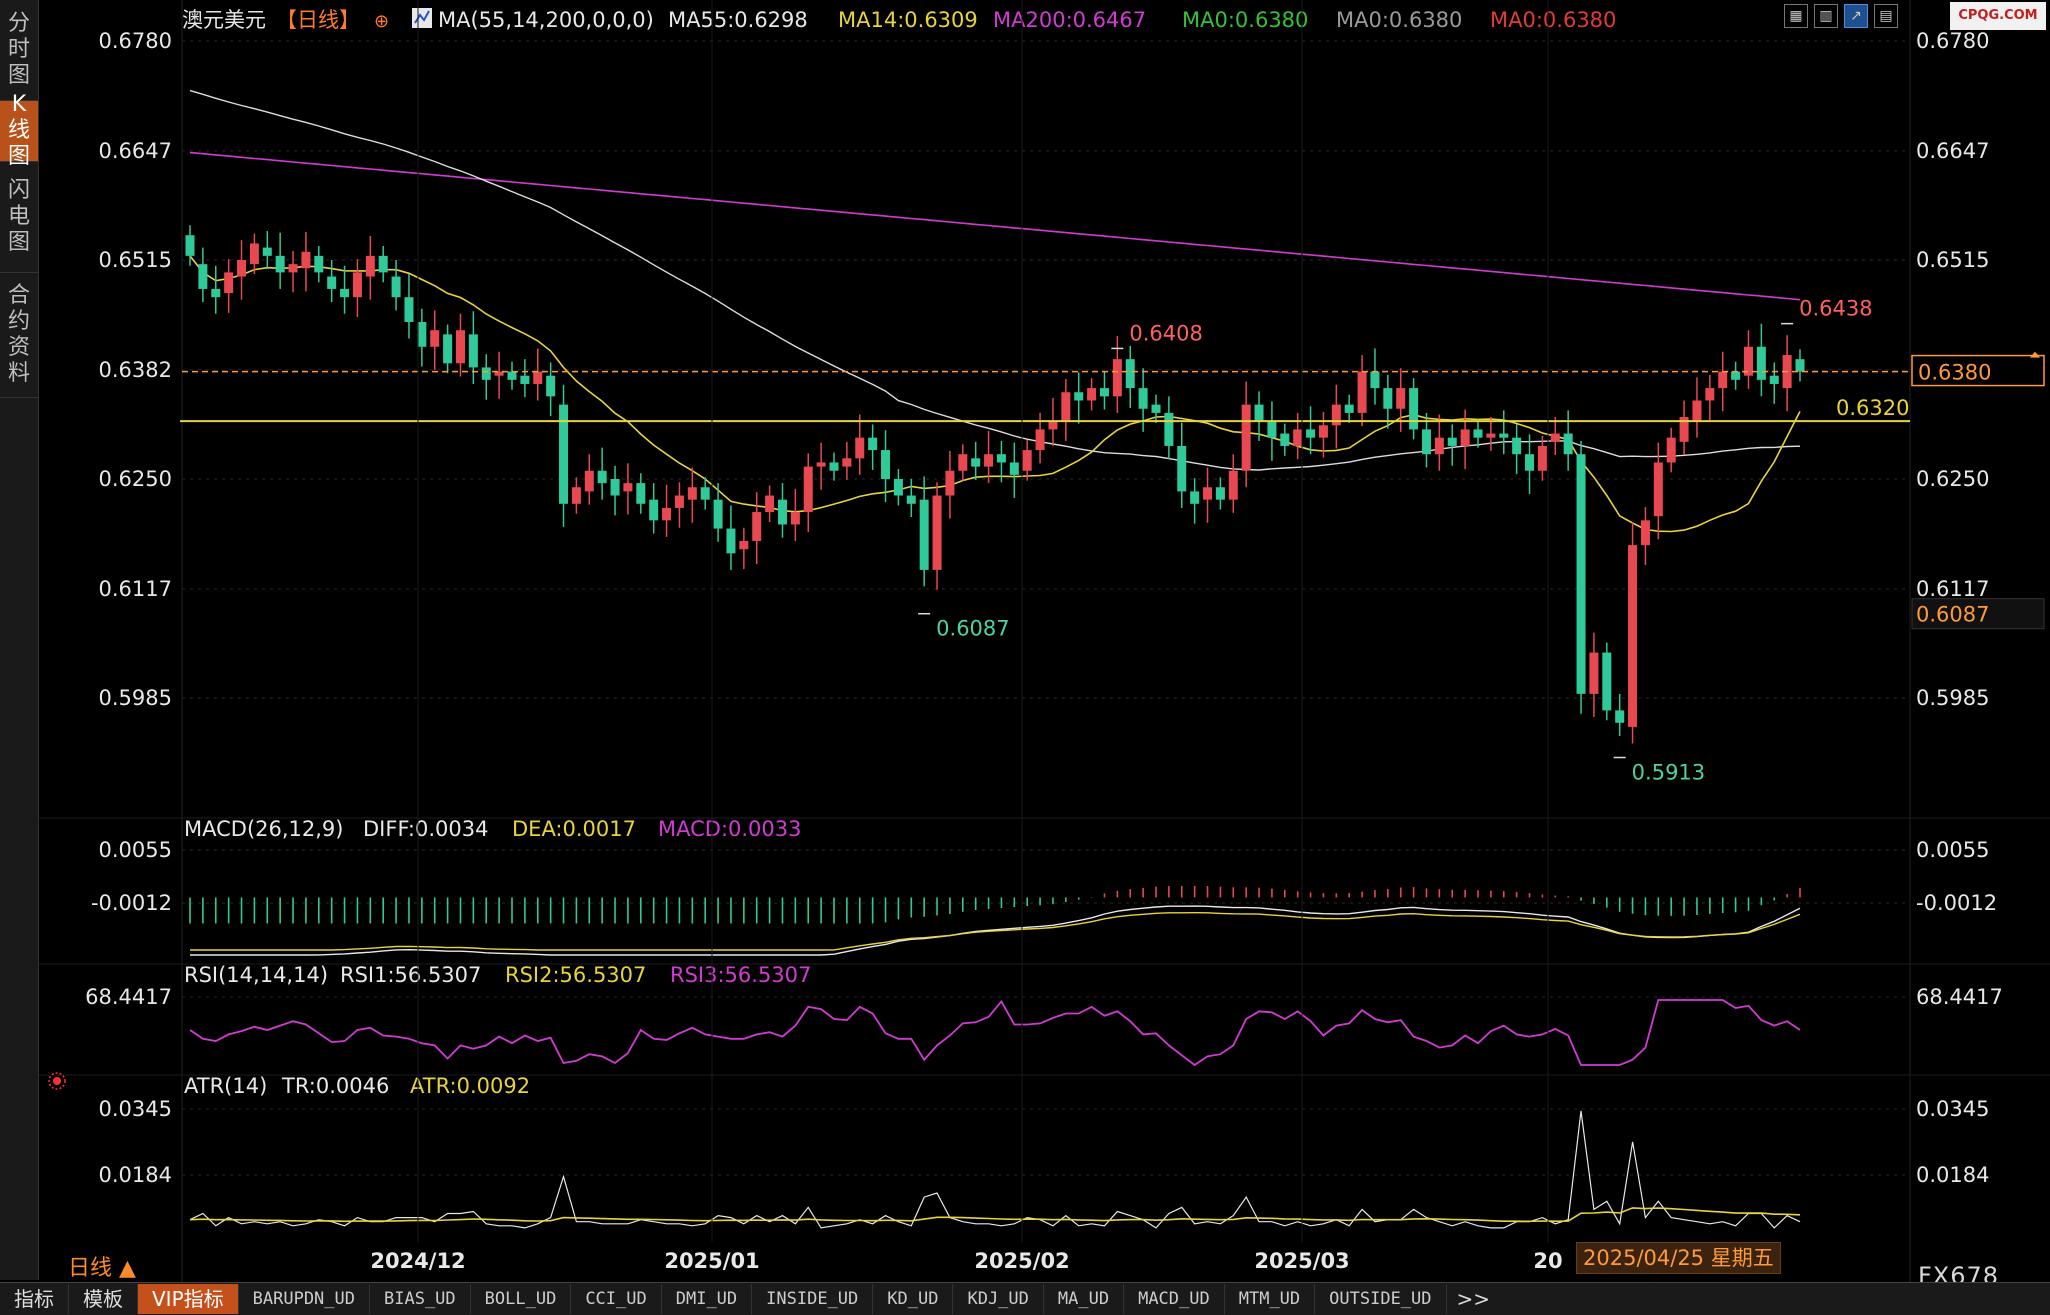  What do you see at coordinates (521, 1299) in the screenshot?
I see `indicator-tab-boll_ud: BOLL_UD` at bounding box center [521, 1299].